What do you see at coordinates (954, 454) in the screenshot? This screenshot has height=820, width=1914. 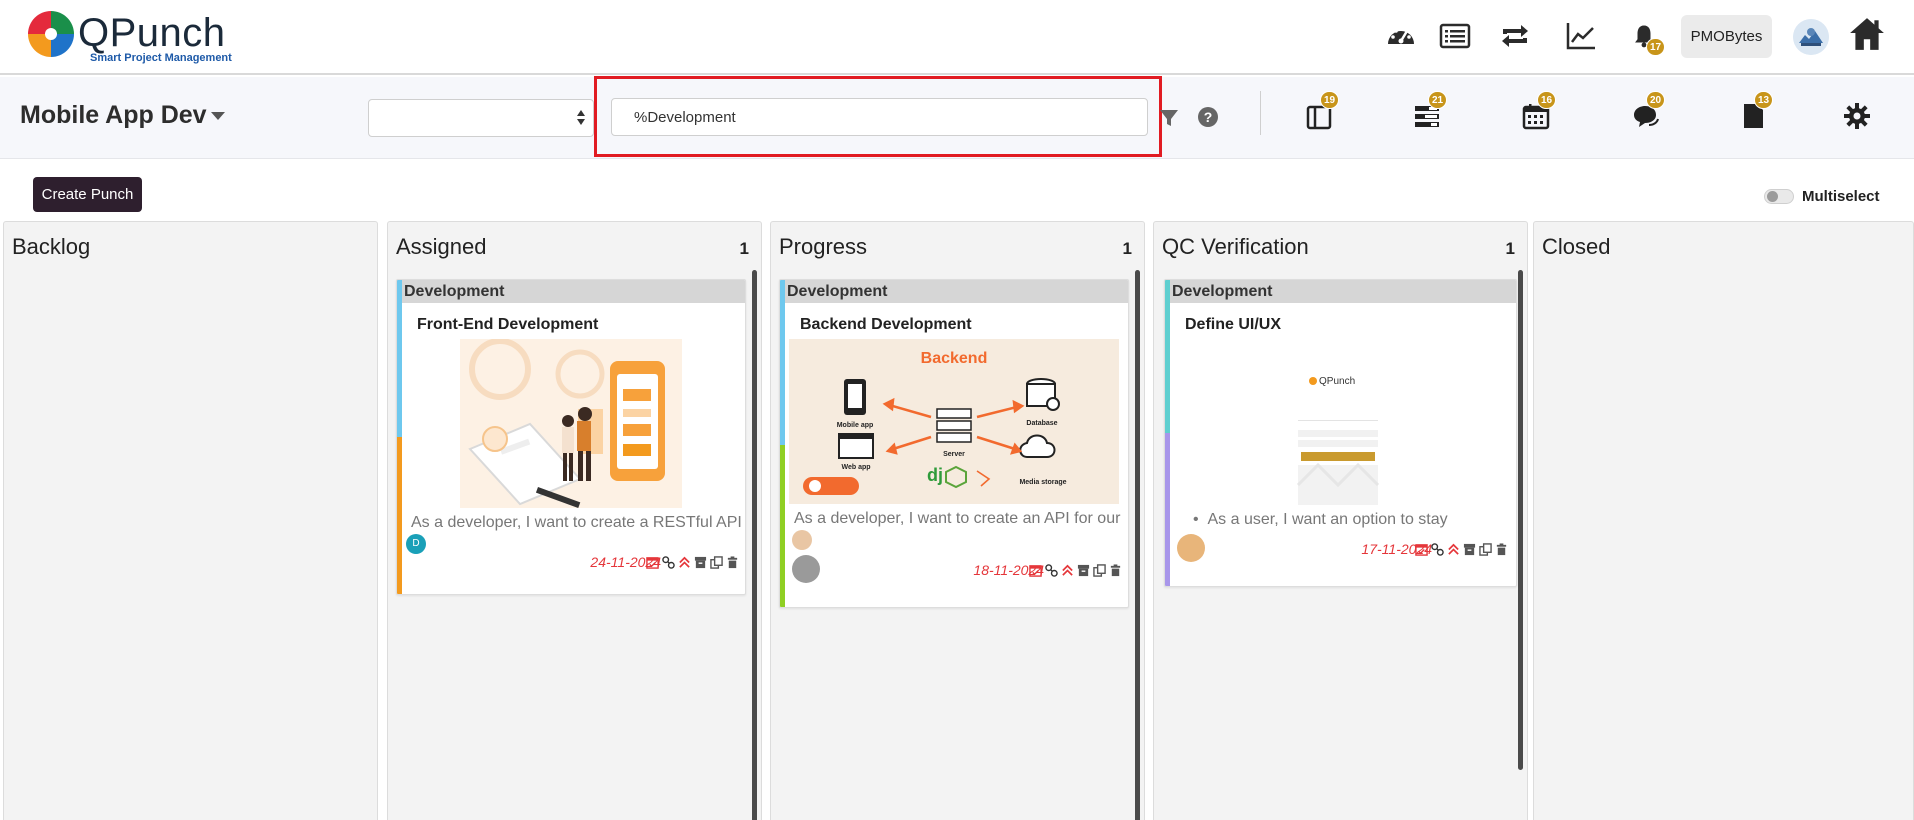 I see `illustration-label: Server` at bounding box center [954, 454].